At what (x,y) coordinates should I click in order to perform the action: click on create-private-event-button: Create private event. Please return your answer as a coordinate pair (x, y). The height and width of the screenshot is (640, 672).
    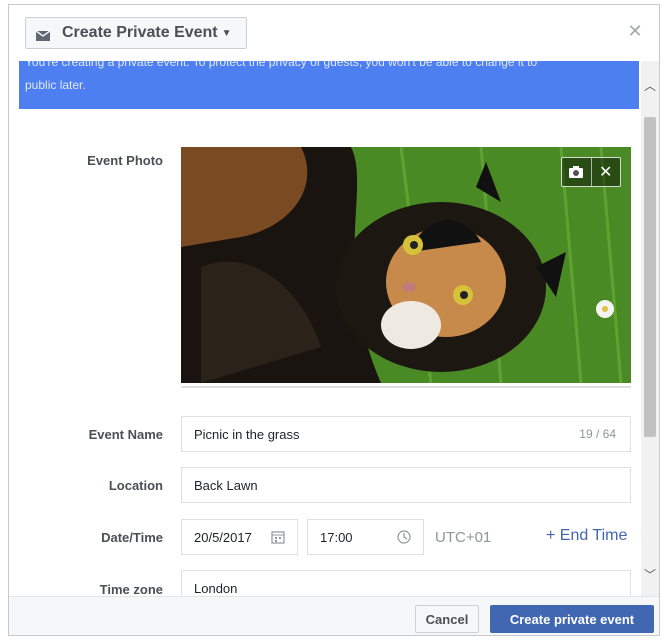
    Looking at the image, I should click on (572, 619).